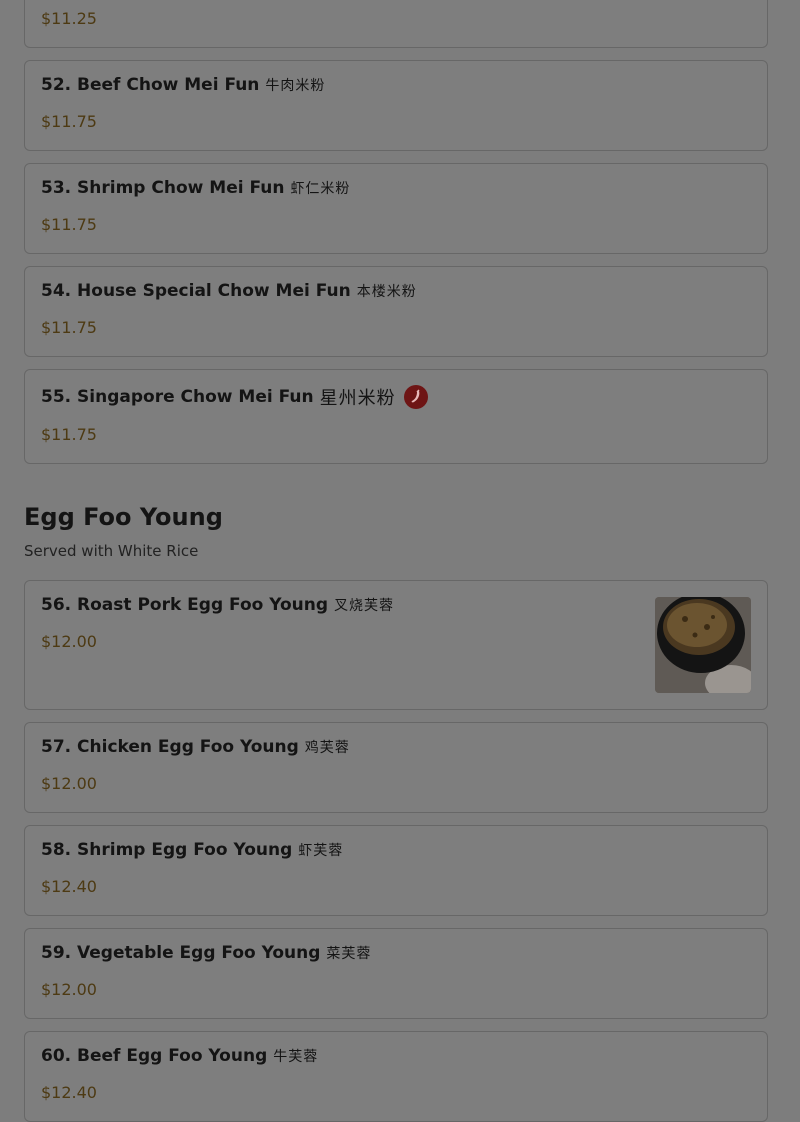  What do you see at coordinates (185, 605) in the screenshot?
I see `item-name: 56. Roast Pork Egg Foo Young` at bounding box center [185, 605].